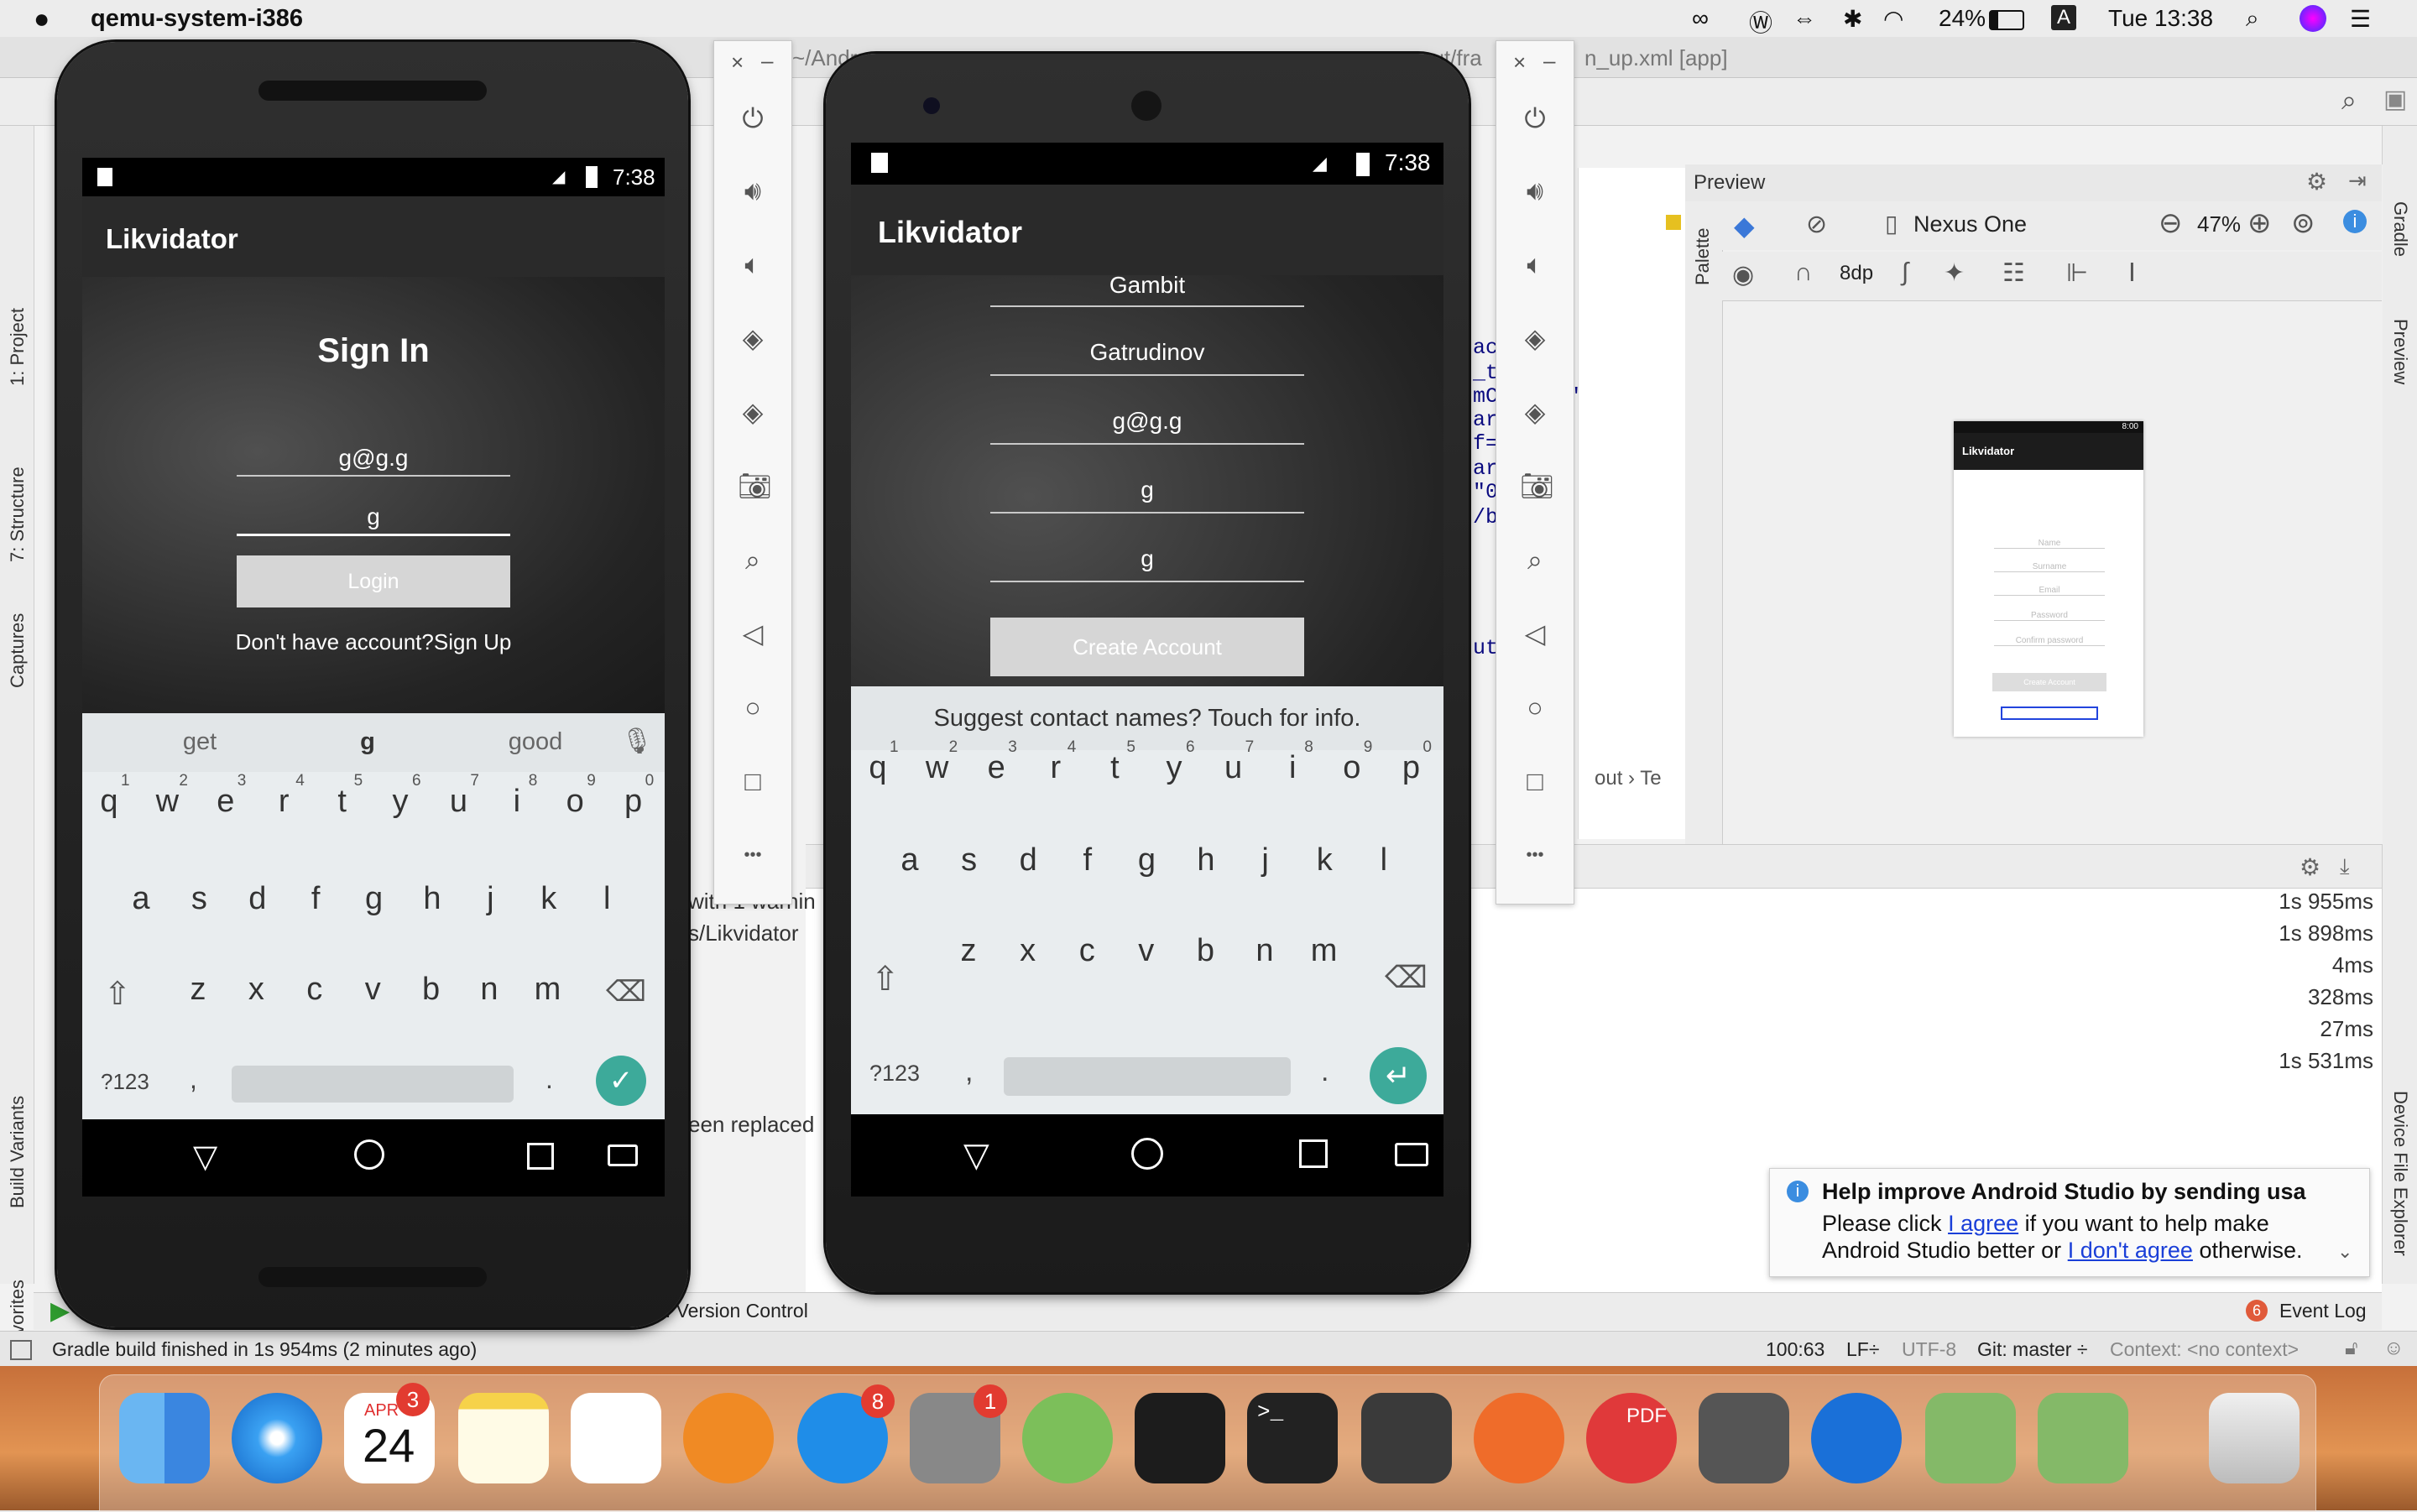 This screenshot has width=2417, height=1512. Describe the element at coordinates (18, 1152) in the screenshot. I see `tab-build-variants: Build Variants` at that location.